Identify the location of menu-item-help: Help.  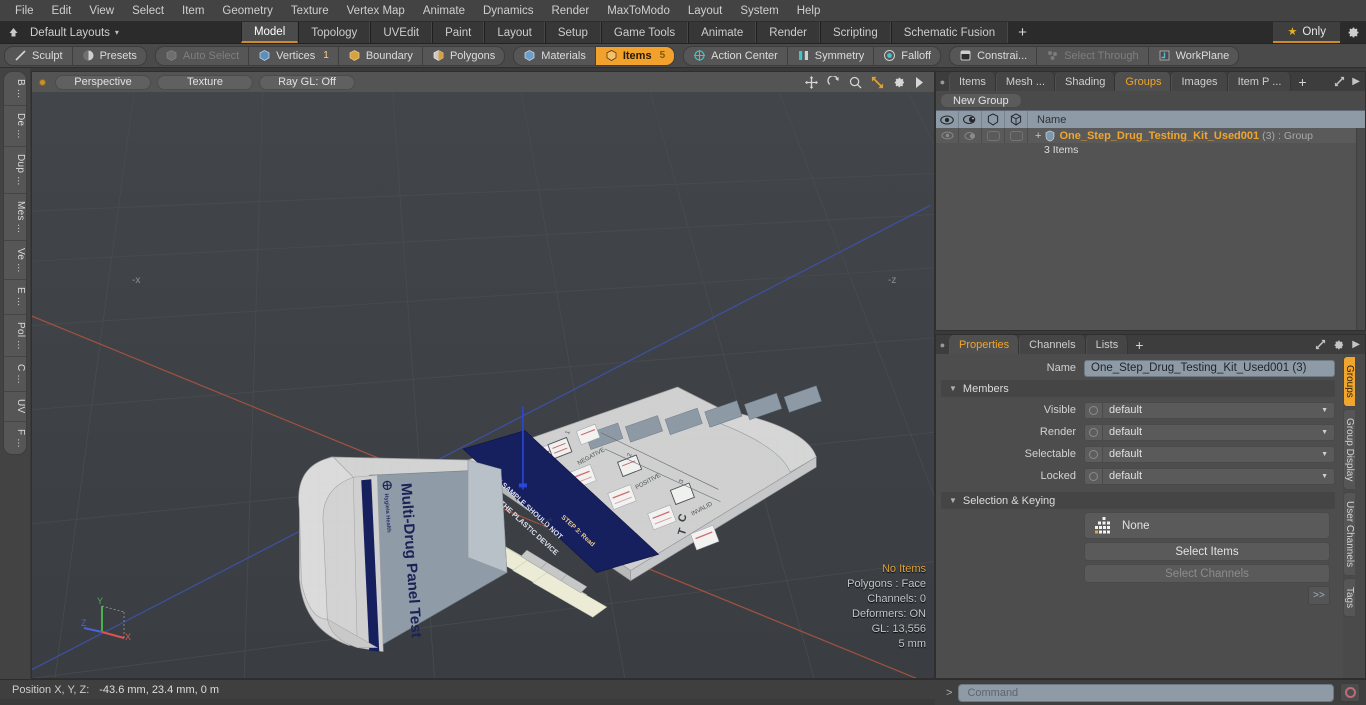
(809, 11).